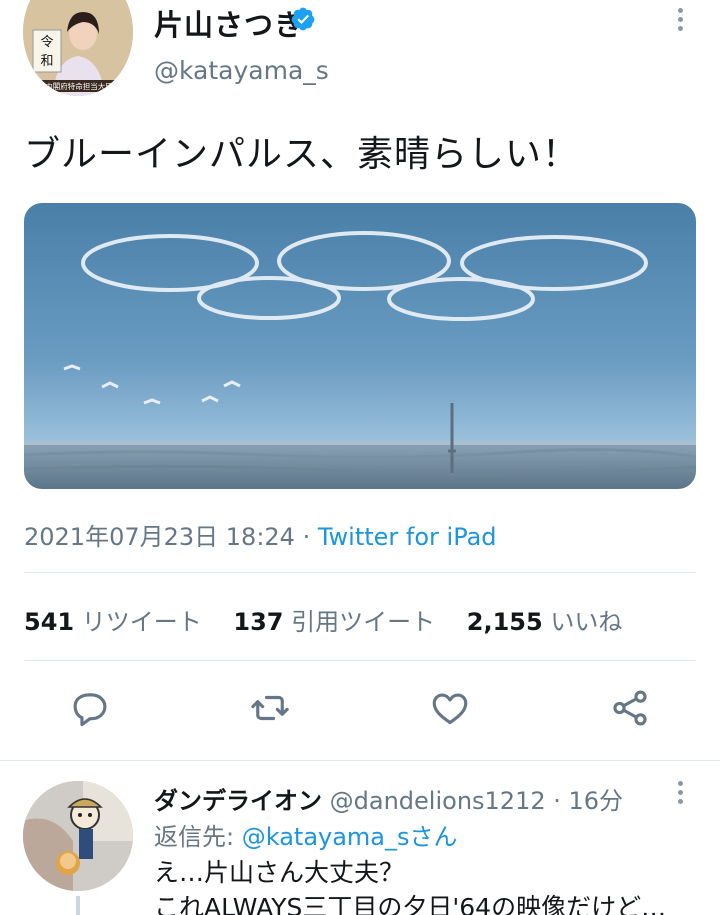 This screenshot has height=915, width=720. What do you see at coordinates (159, 537) in the screenshot?
I see `tweet-timestamp: 2021年07月23日 18:24` at bounding box center [159, 537].